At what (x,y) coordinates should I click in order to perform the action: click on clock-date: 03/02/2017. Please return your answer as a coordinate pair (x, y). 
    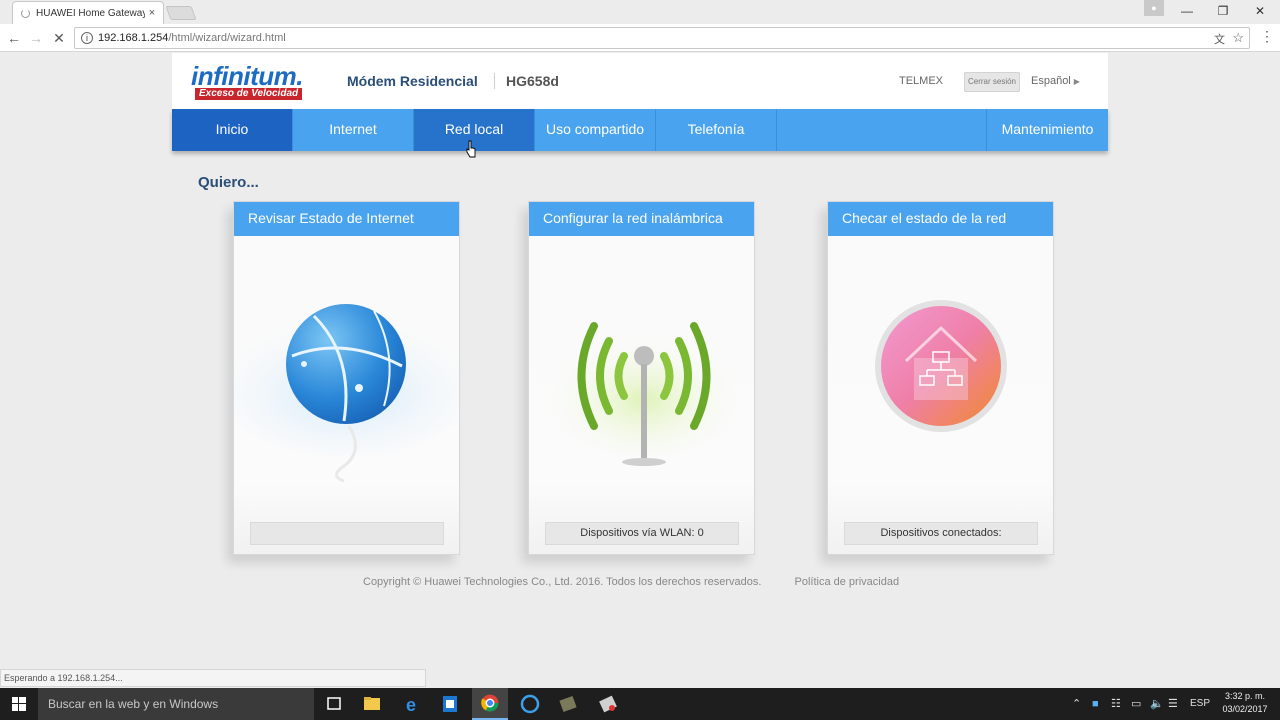
    Looking at the image, I should click on (1245, 709).